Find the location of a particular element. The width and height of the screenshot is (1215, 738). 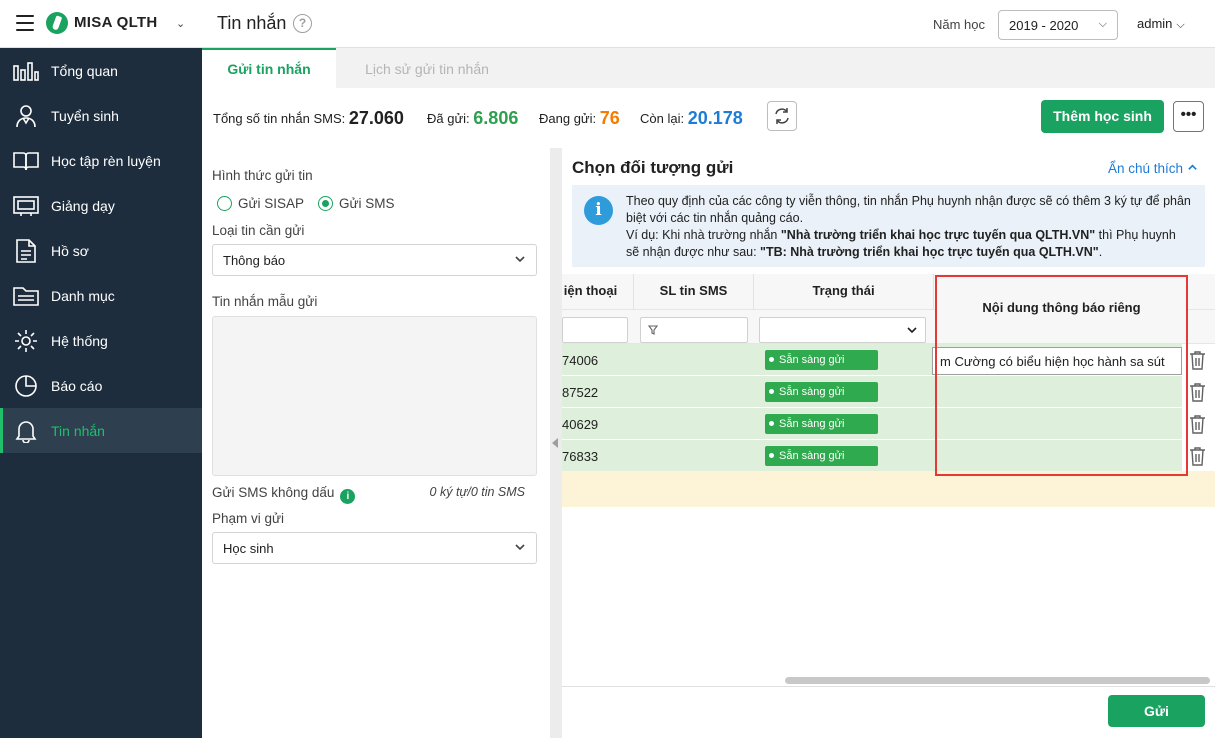

collapse-arrow-icon is located at coordinates (555, 443).